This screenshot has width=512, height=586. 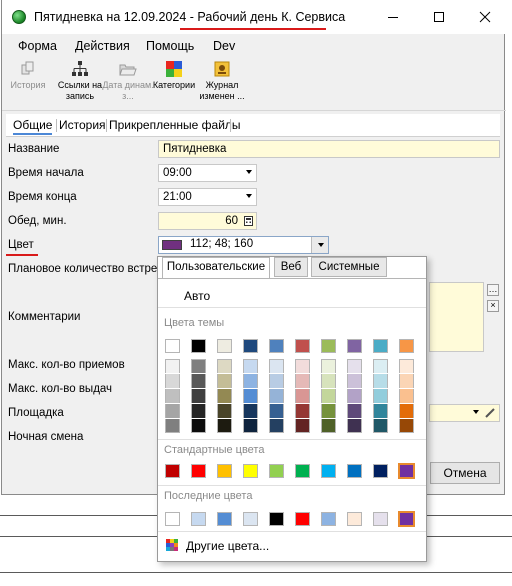 What do you see at coordinates (207, 173) in the screenshot?
I see `start-time-field: 09:00` at bounding box center [207, 173].